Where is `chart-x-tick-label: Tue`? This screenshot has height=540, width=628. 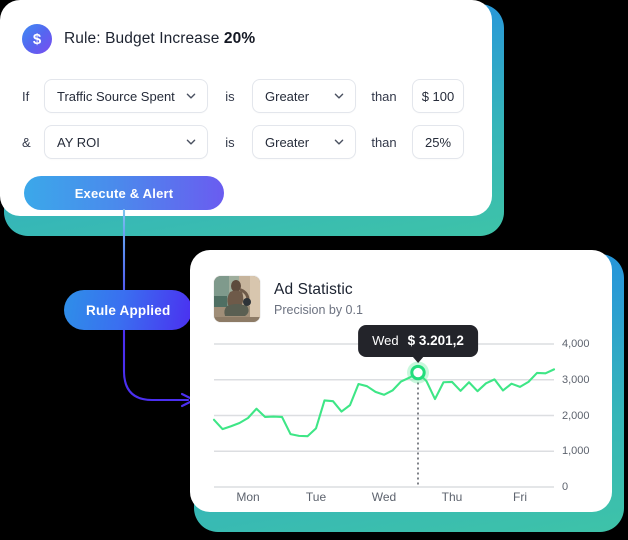 chart-x-tick-label: Tue is located at coordinates (316, 497).